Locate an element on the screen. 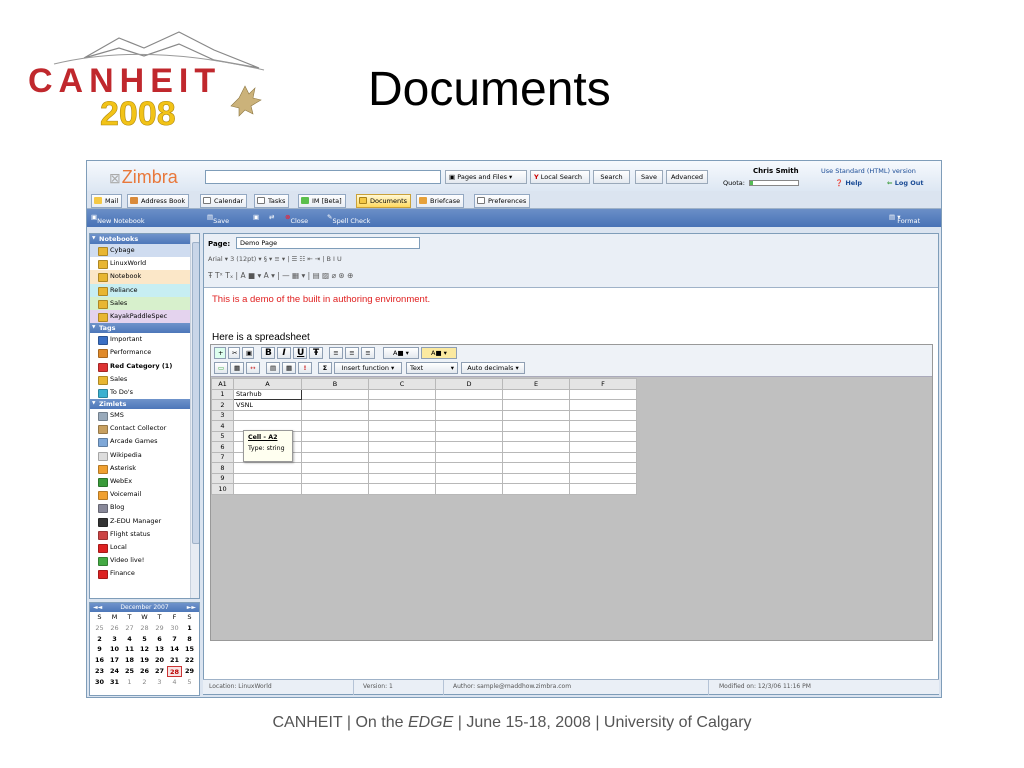  prev-year-icon: ◄◄ is located at coordinates (97, 607).